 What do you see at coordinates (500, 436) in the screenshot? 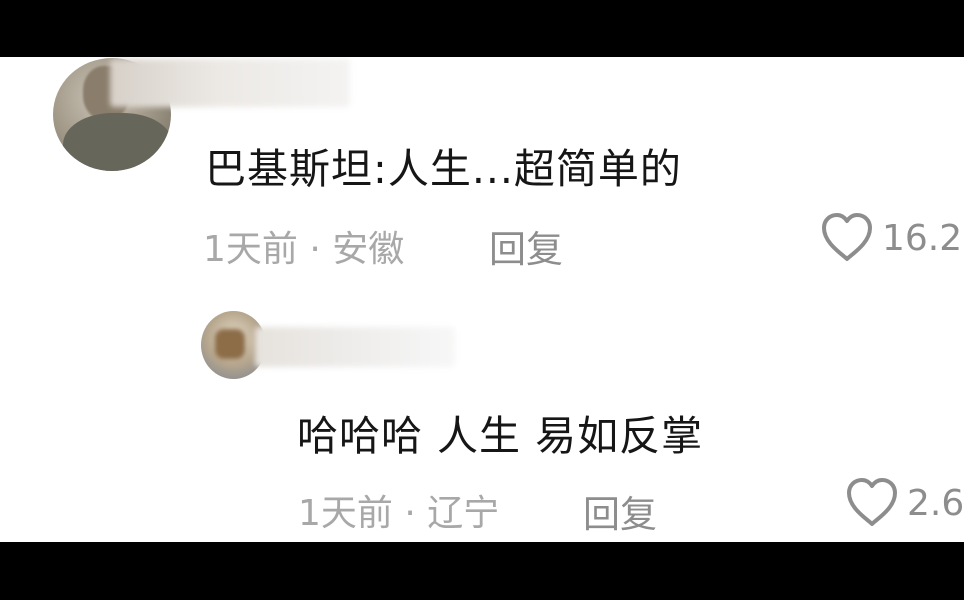
I see `comment-text: 哈哈哈 人生 易如反掌` at bounding box center [500, 436].